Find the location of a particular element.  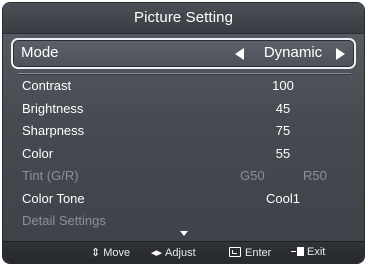

setting-value: 45 is located at coordinates (283, 108).